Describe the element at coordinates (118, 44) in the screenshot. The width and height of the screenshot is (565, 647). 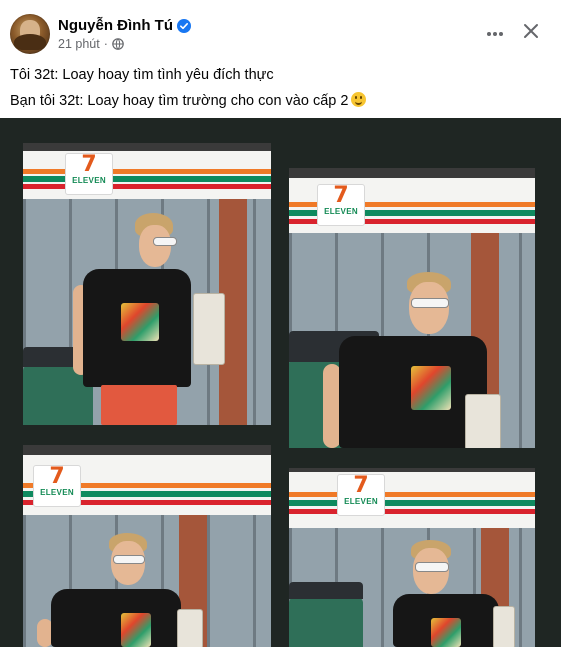
I see `globe-icon` at that location.